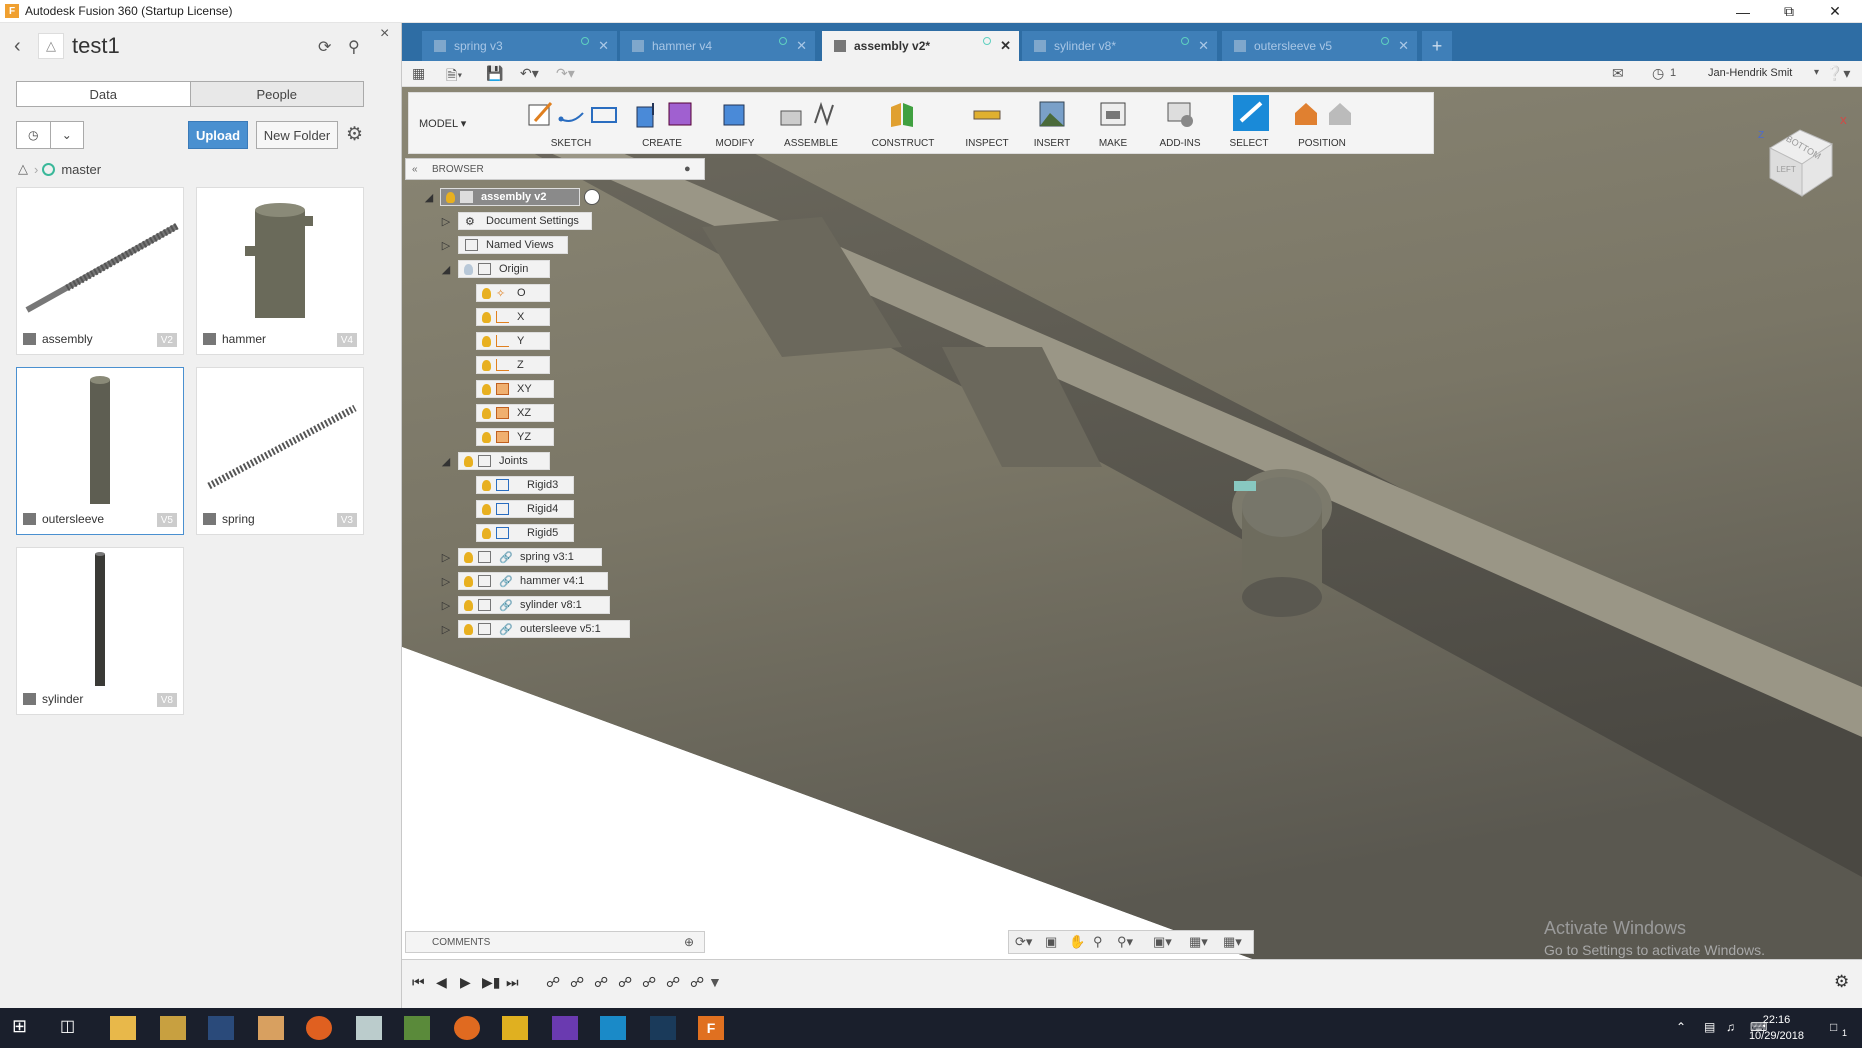  Describe the element at coordinates (565, 1028) in the screenshot. I see `visual-studio-icon` at that location.